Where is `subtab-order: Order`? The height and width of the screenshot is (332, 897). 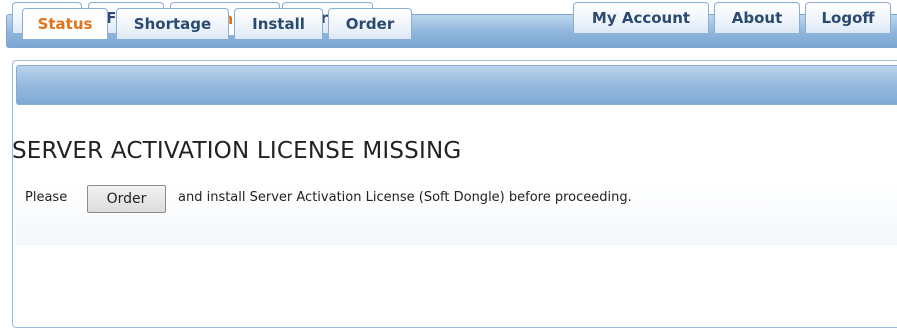 subtab-order: Order is located at coordinates (370, 23).